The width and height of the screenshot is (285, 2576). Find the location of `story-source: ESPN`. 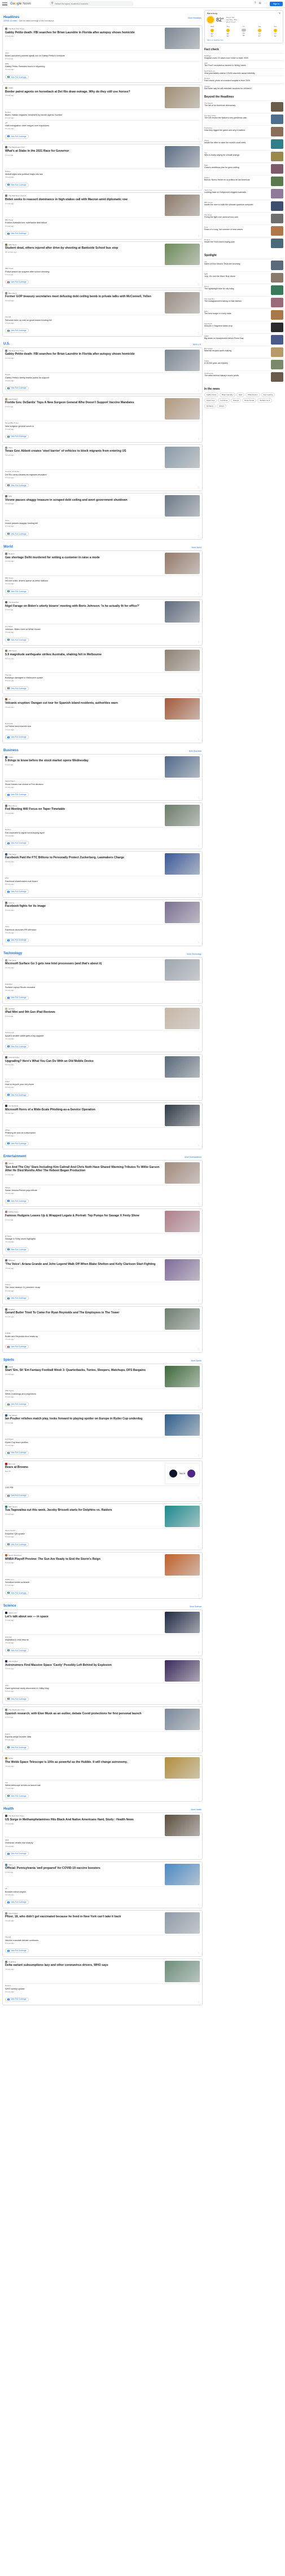

story-source: ESPN is located at coordinates (84, 1366).